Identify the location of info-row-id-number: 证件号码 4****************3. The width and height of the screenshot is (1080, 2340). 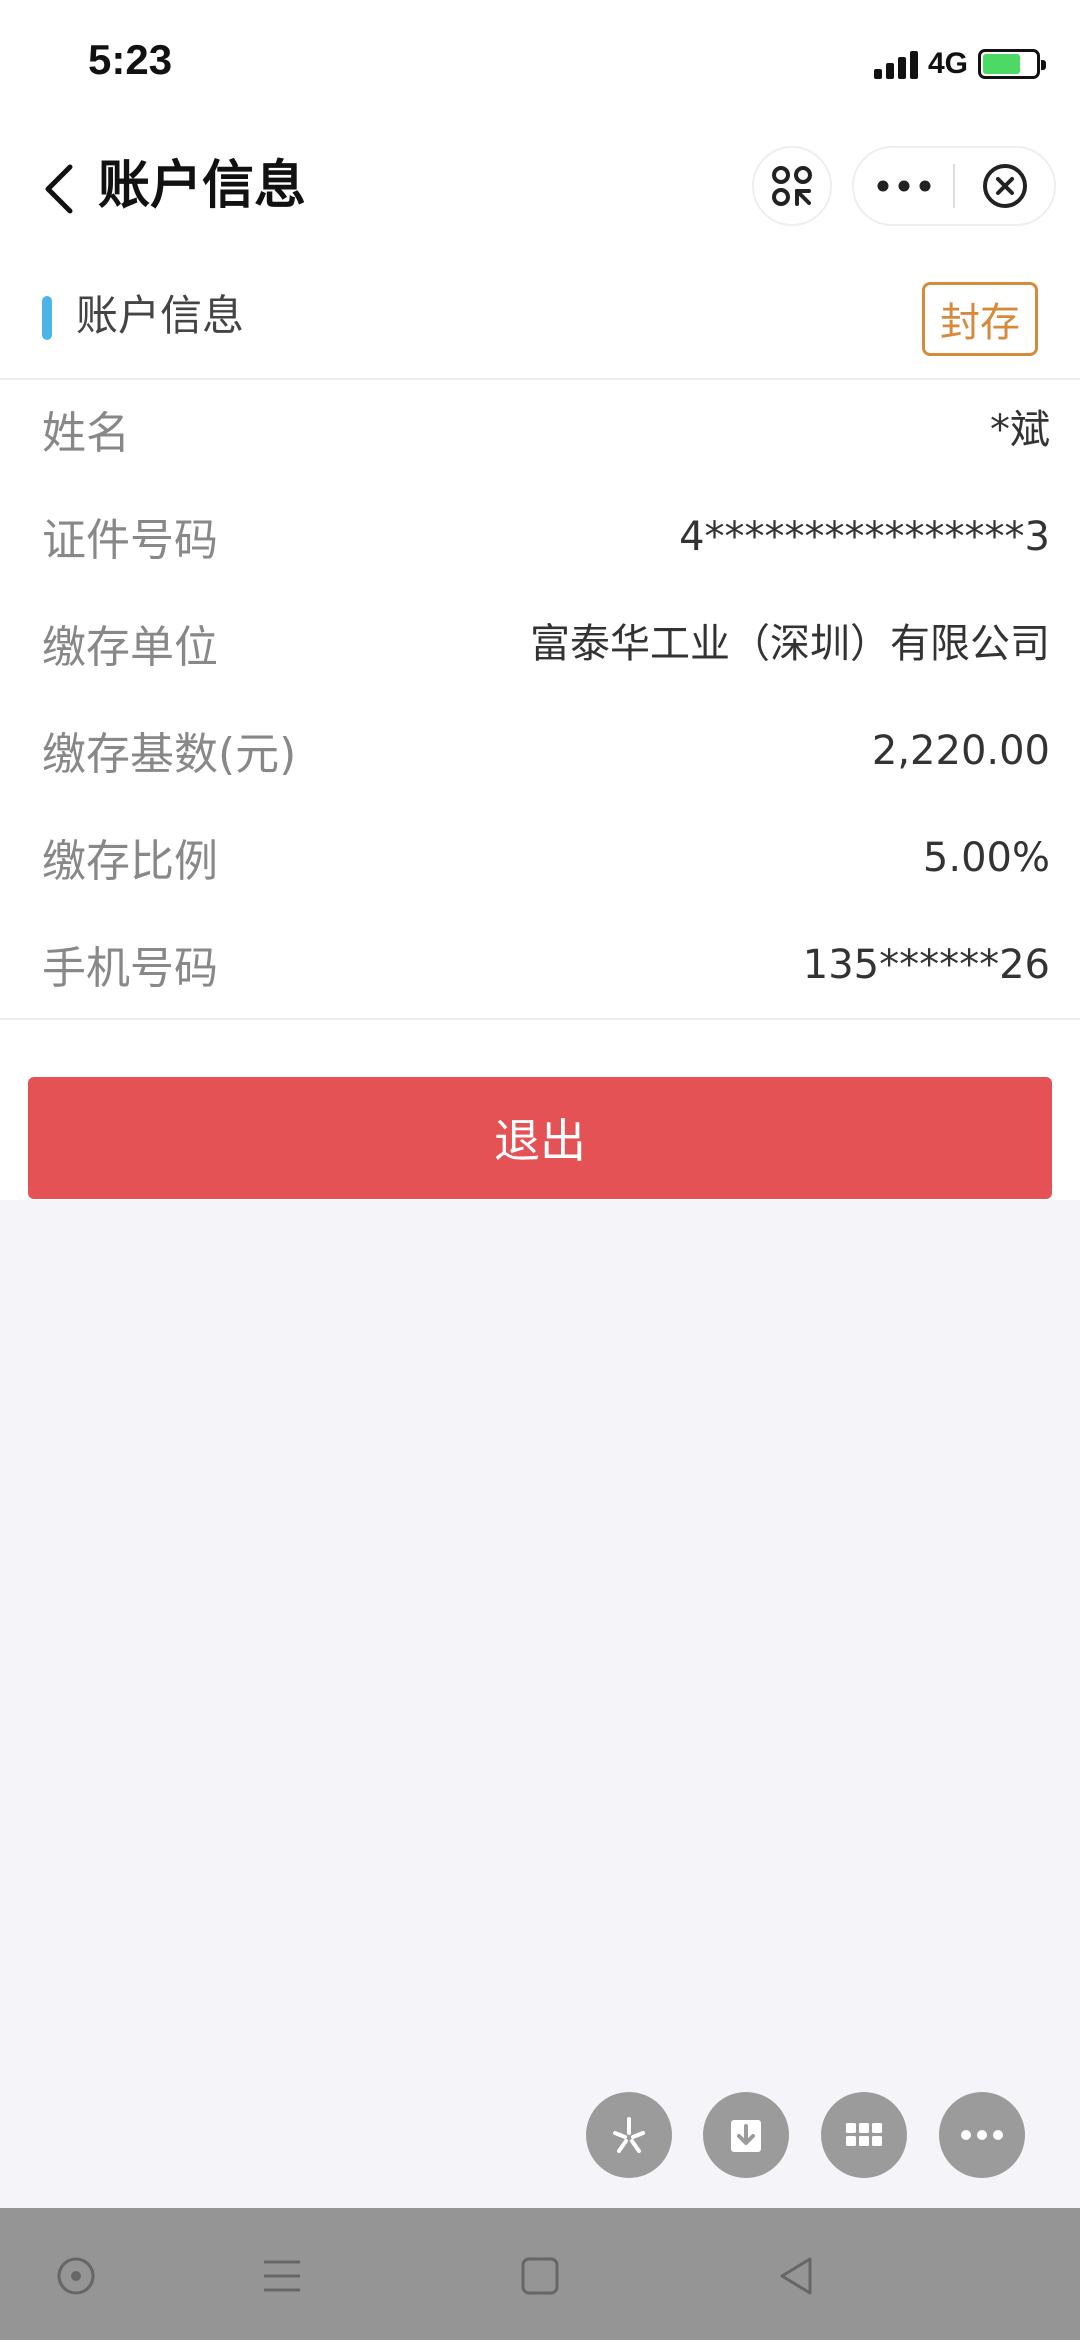
(540, 540).